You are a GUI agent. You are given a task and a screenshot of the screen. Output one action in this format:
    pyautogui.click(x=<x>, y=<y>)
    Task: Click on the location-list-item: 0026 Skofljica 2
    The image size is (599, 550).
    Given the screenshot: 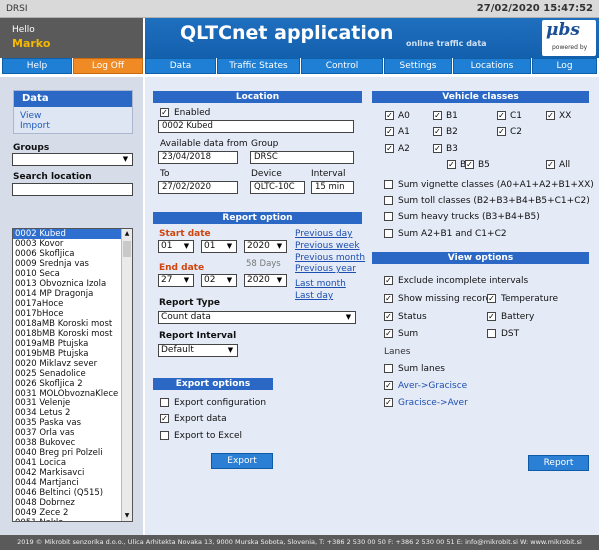 What is the action you would take?
    pyautogui.click(x=67, y=384)
    